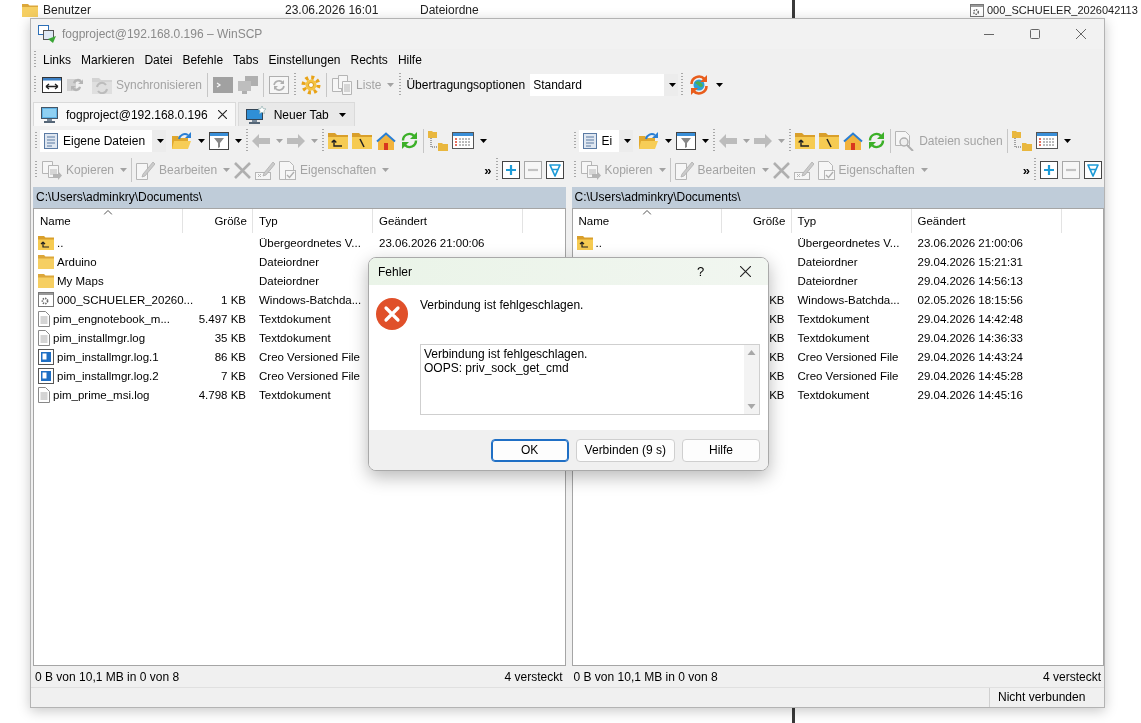 The width and height of the screenshot is (1141, 723). What do you see at coordinates (625, 450) in the screenshot?
I see `dialog-button: Verbinden (9 s)` at bounding box center [625, 450].